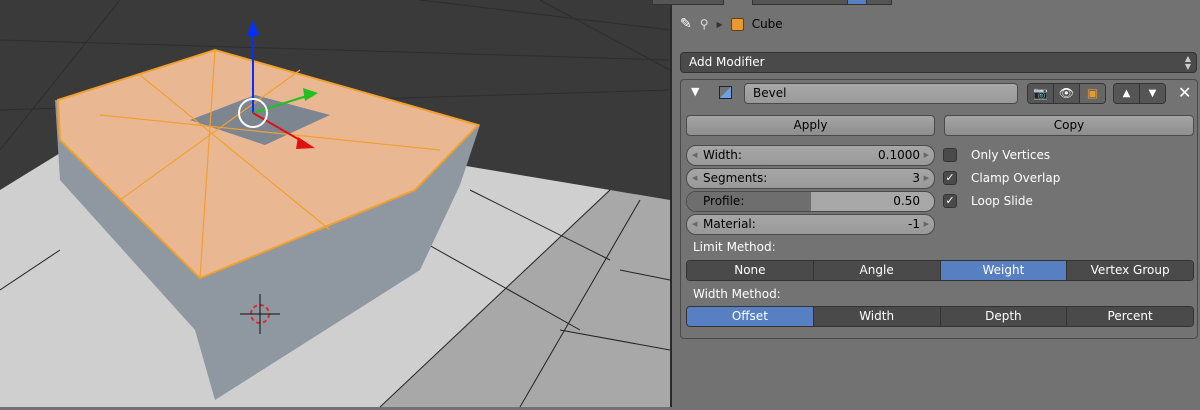 The height and width of the screenshot is (410, 1200). I want to click on limit-none-option: None, so click(750, 270).